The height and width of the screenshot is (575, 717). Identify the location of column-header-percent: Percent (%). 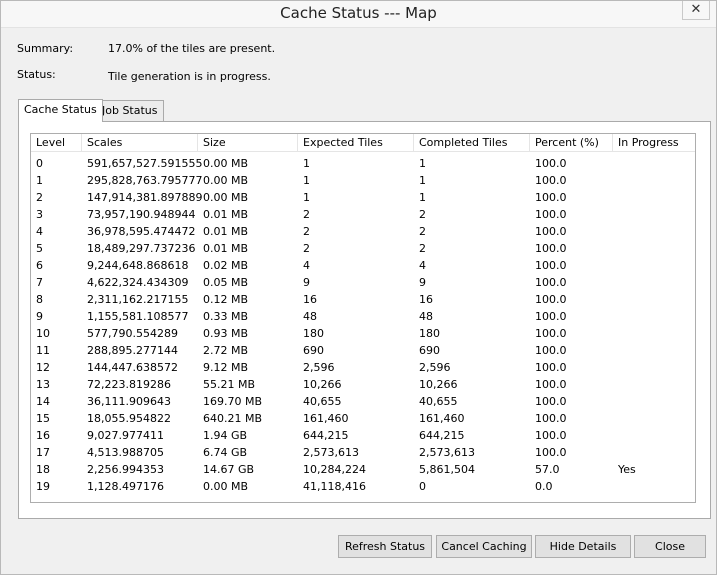
(571, 143).